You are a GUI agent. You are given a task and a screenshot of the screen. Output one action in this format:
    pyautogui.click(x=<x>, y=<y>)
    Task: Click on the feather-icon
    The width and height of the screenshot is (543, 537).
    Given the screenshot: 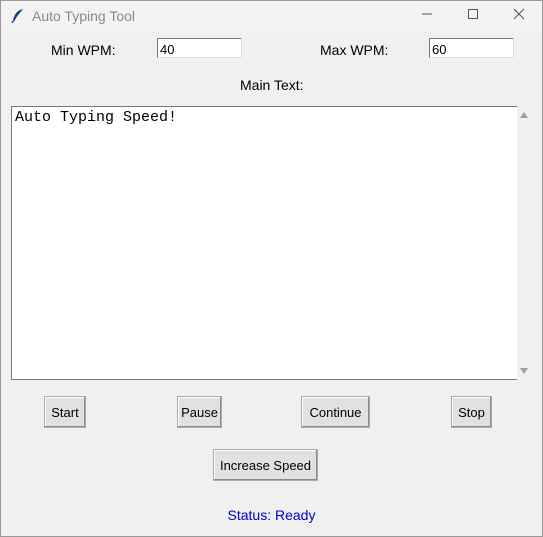 What is the action you would take?
    pyautogui.click(x=18, y=16)
    